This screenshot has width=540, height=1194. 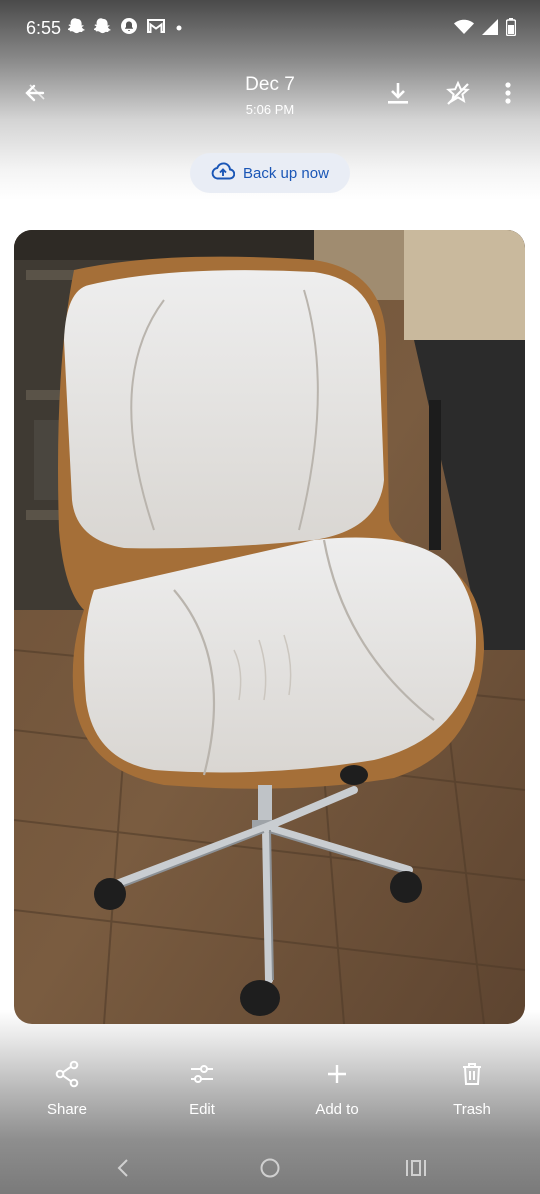 I want to click on system-navigation-bar, so click(x=270, y=1168).